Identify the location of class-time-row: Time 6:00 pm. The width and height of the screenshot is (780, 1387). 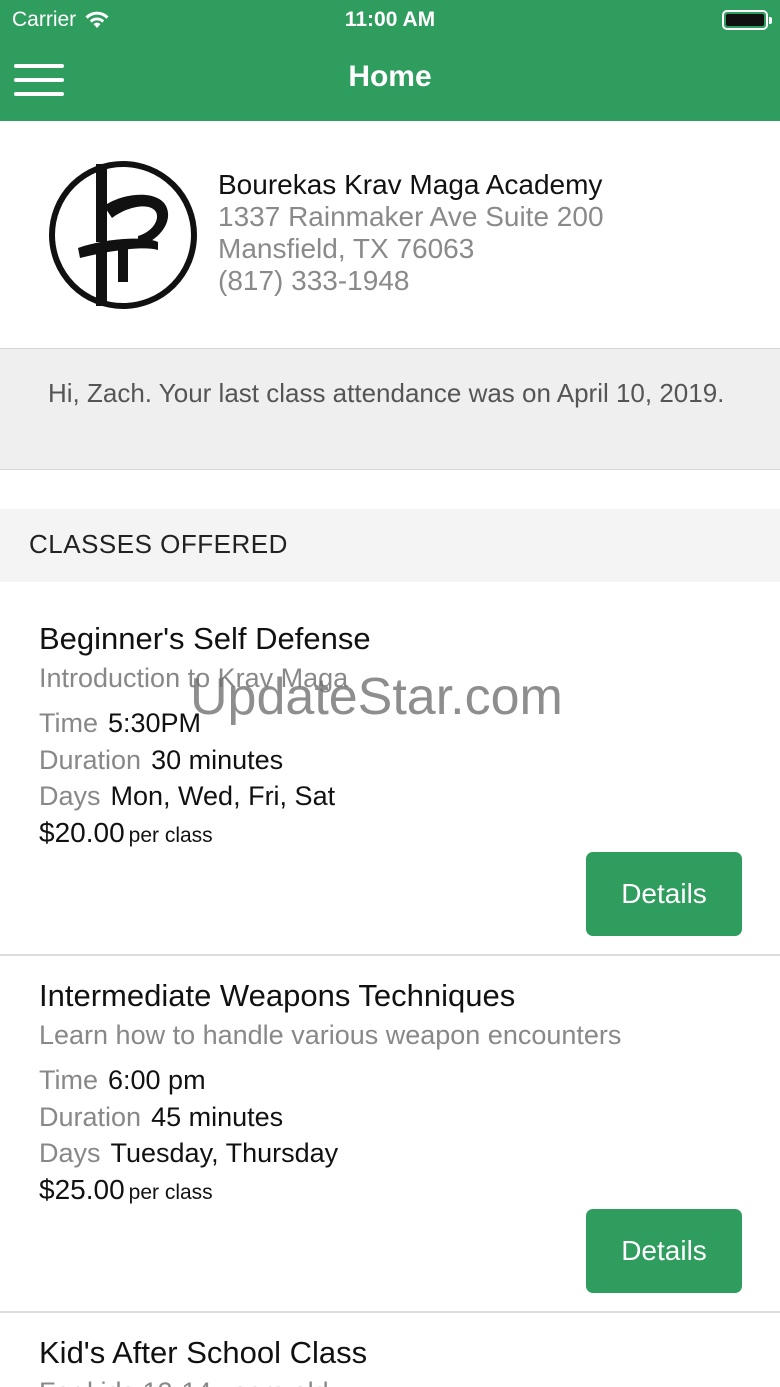
(122, 1080).